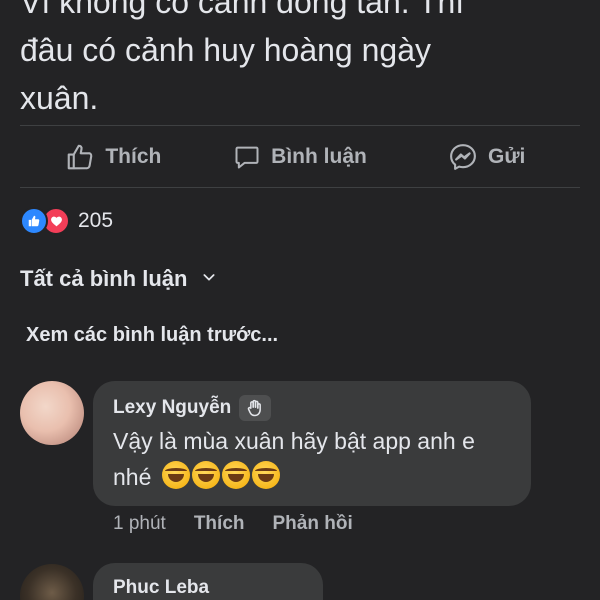 The height and width of the screenshot is (600, 600). I want to click on fan-badge-icon, so click(255, 408).